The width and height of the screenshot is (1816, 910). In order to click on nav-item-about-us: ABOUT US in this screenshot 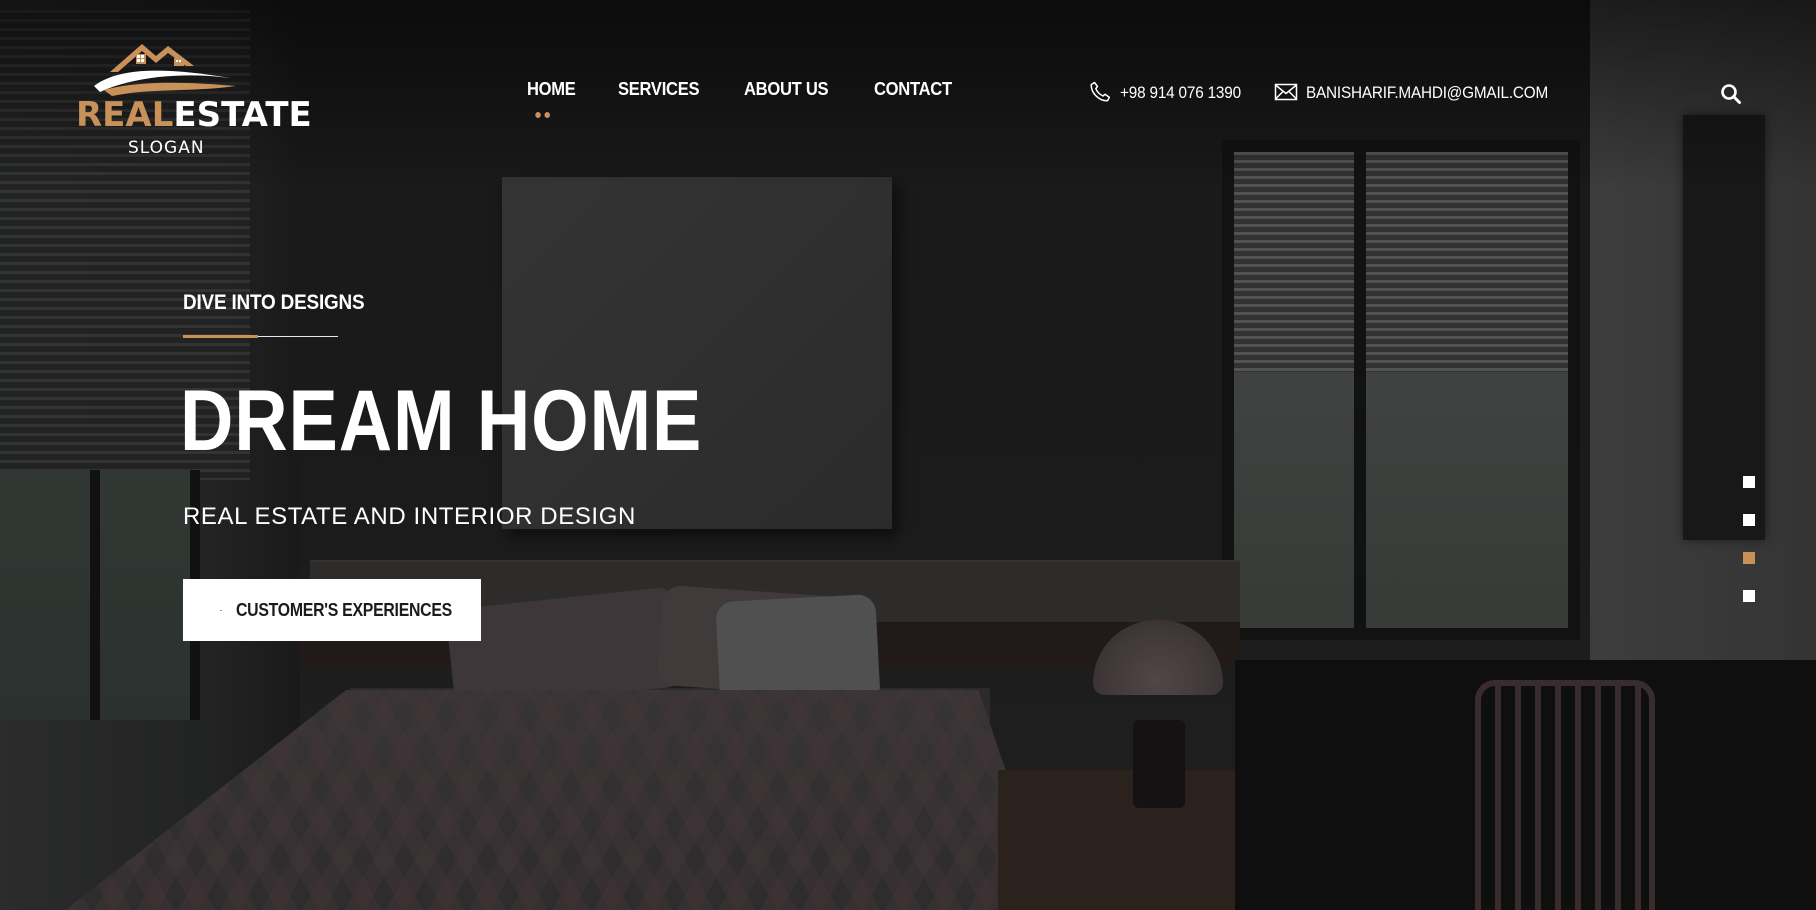, I will do `click(786, 89)`.